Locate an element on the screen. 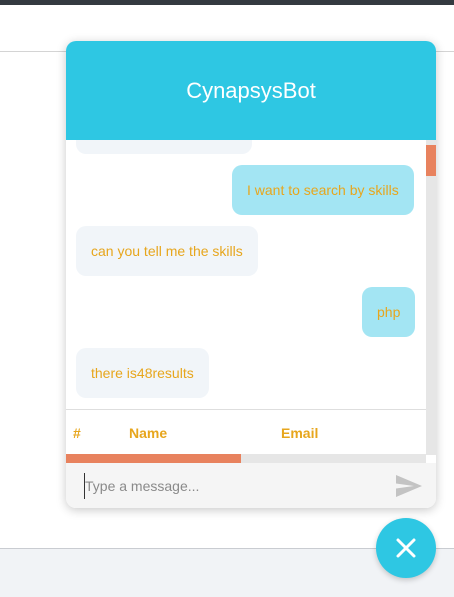  chat-header: CynapsysBot is located at coordinates (251, 90).